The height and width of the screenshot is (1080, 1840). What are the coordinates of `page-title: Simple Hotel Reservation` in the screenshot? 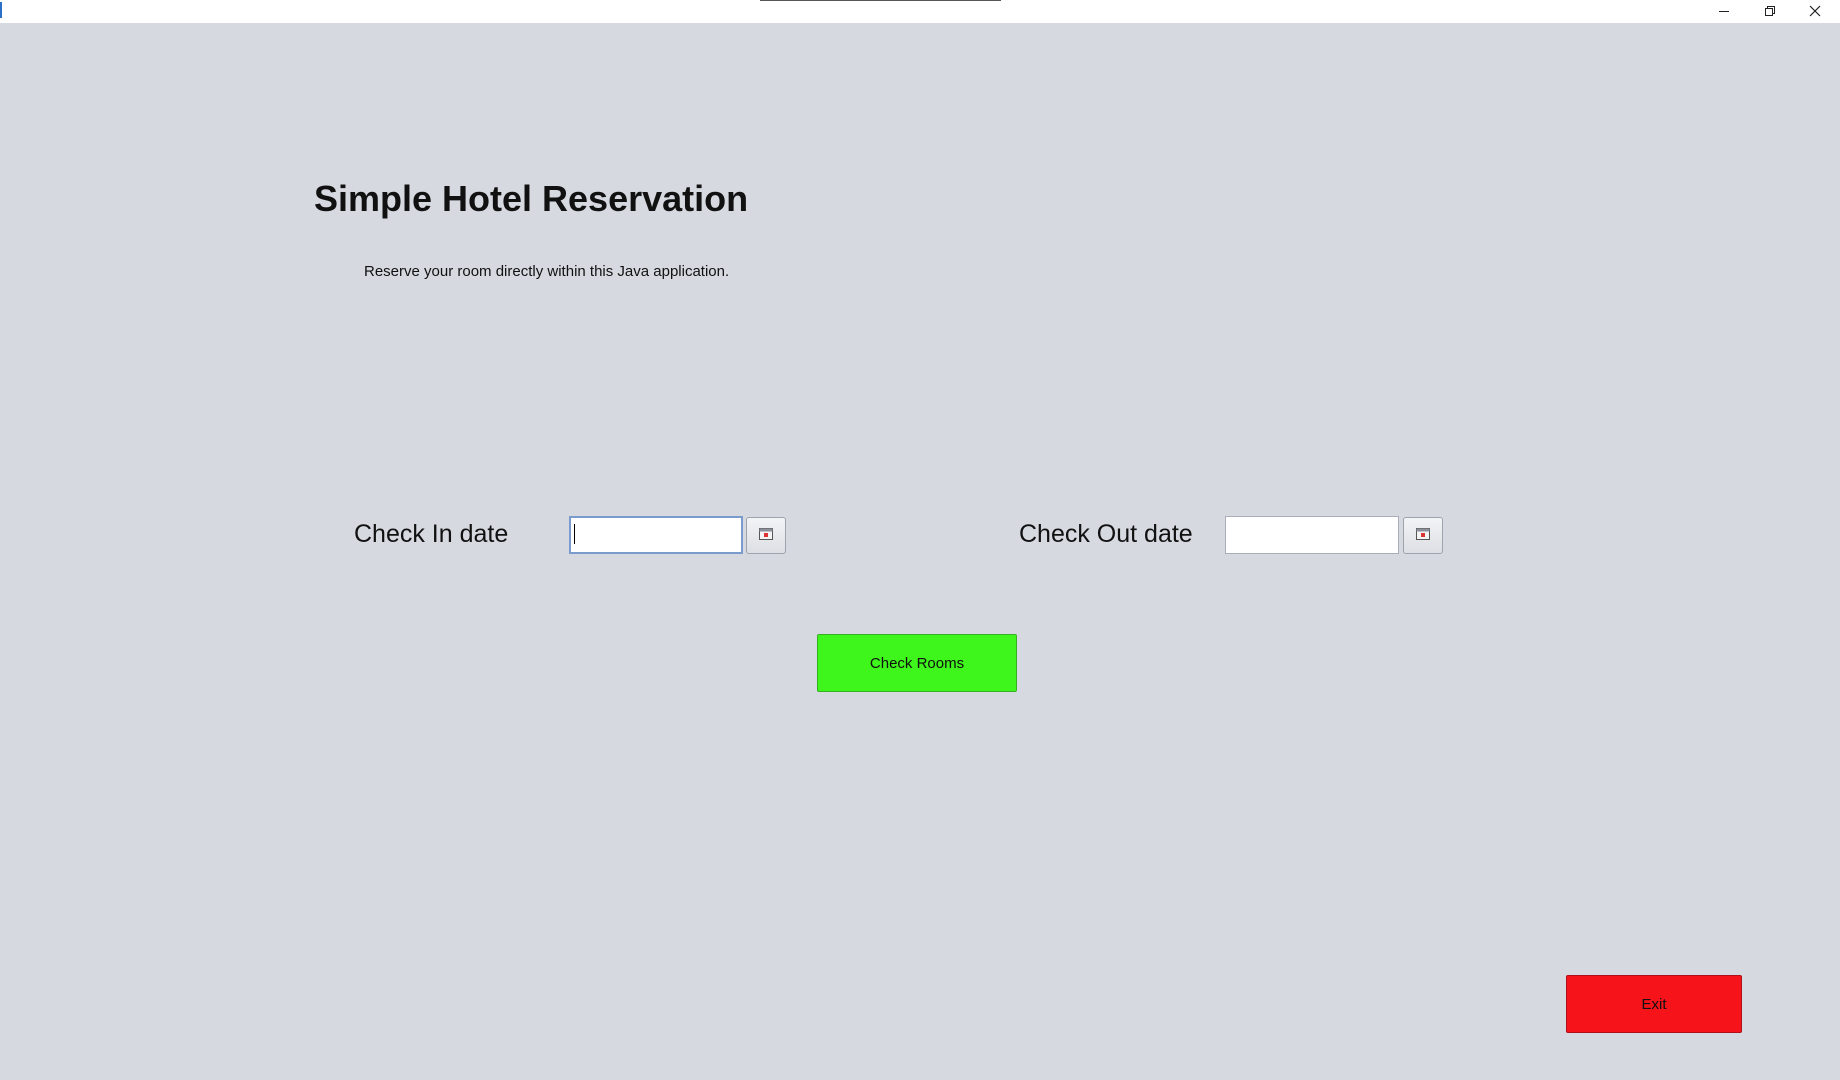 It's located at (531, 198).